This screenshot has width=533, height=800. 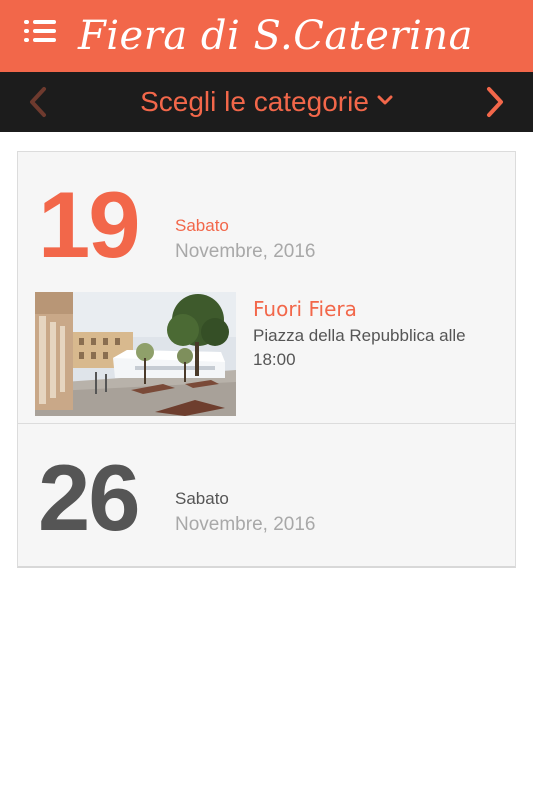 I want to click on menu-list-icon, so click(x=40, y=33).